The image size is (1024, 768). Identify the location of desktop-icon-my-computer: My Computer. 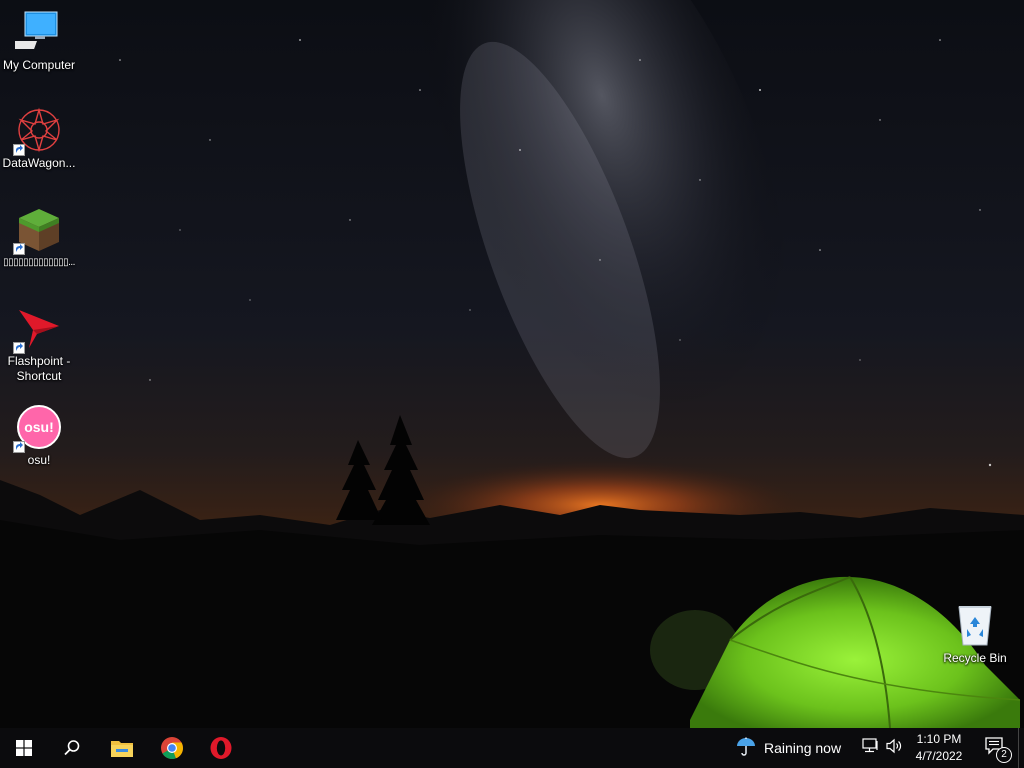
(39, 40).